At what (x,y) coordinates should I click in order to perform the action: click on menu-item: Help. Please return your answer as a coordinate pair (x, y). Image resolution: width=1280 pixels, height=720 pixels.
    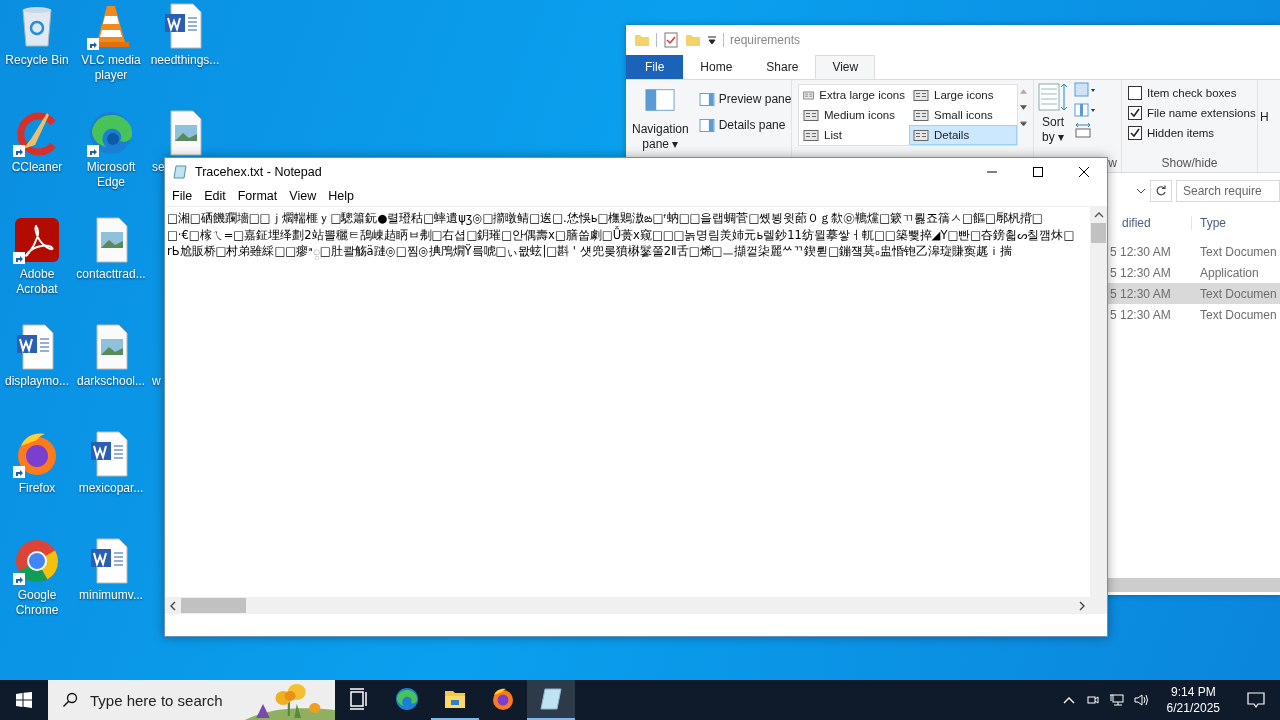
    Looking at the image, I should click on (341, 196).